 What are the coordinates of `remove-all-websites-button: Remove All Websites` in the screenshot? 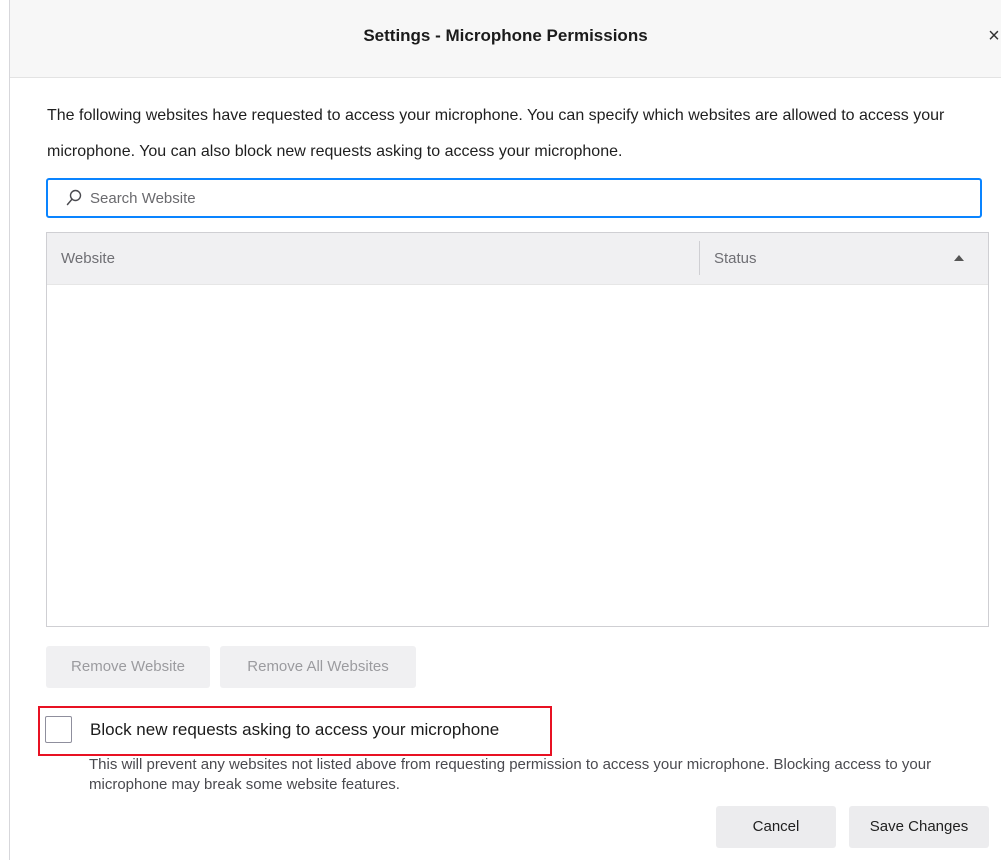 It's located at (318, 667).